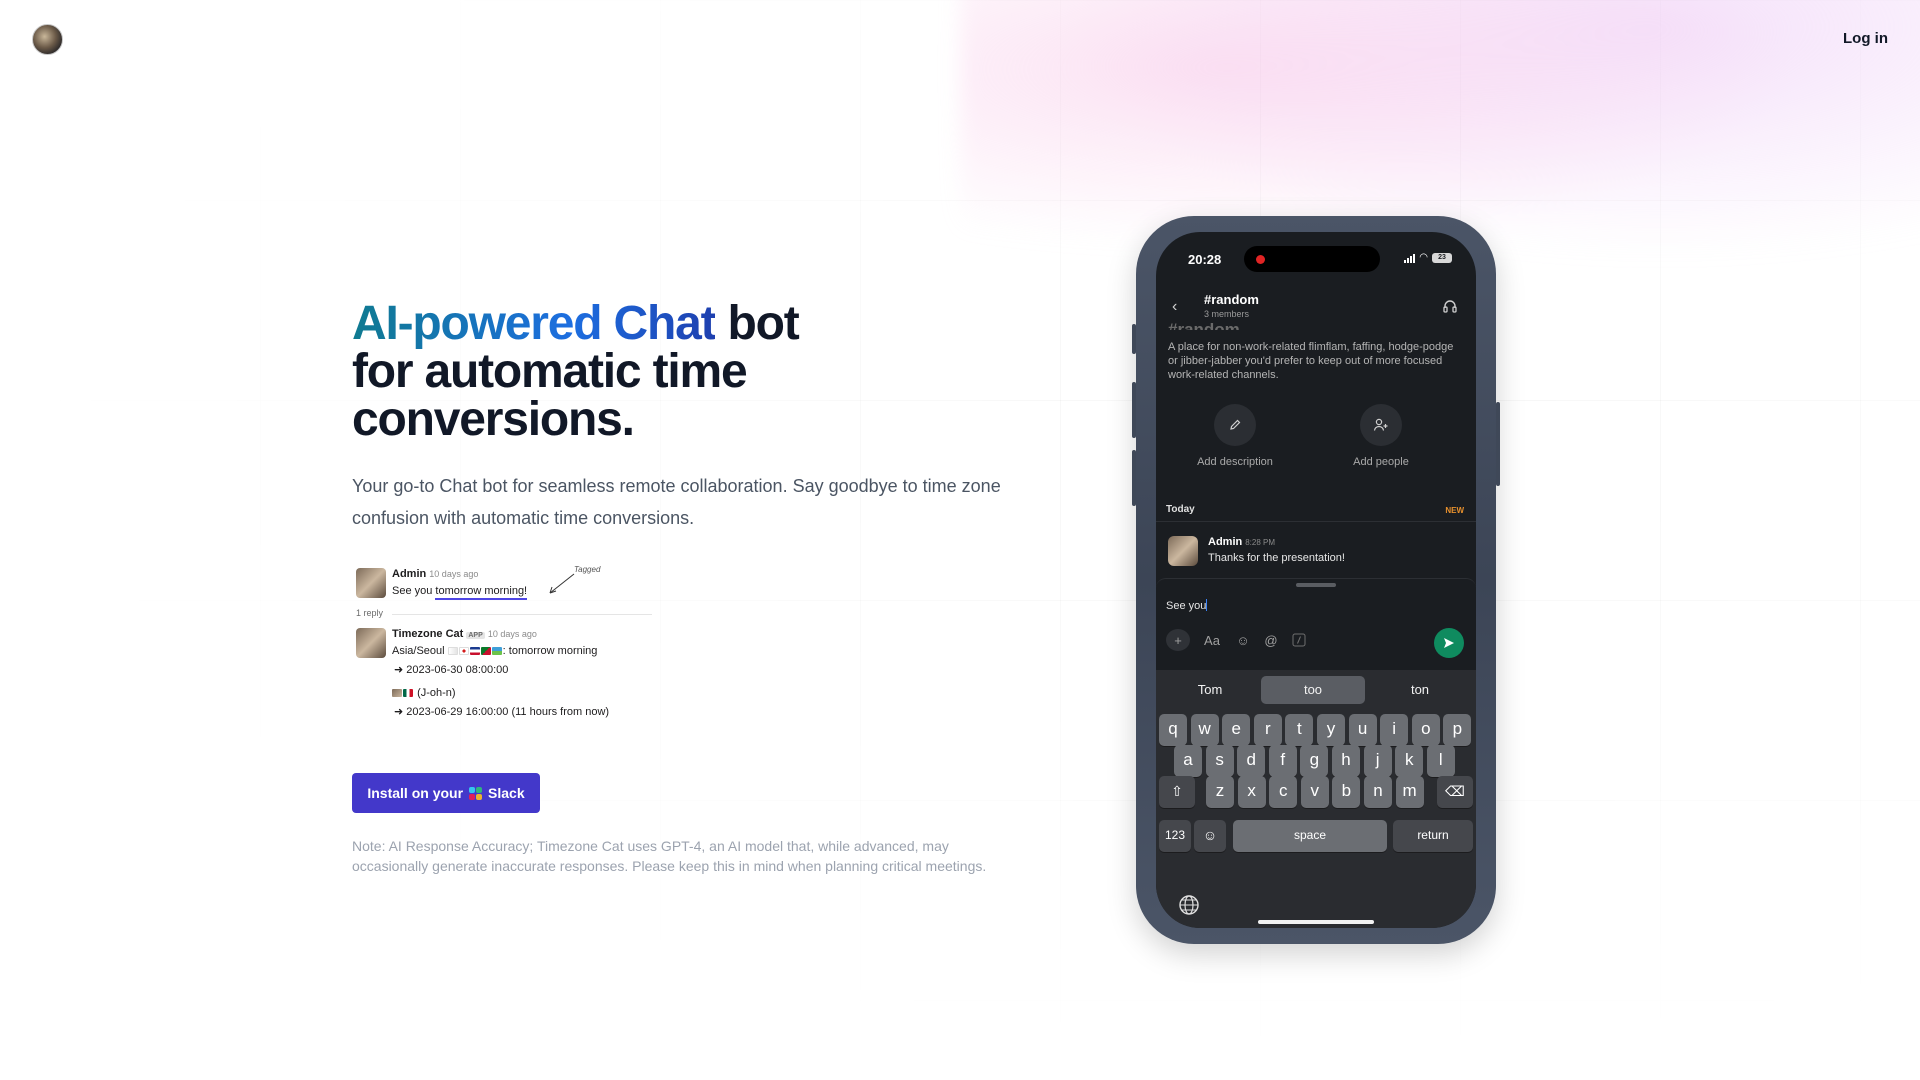 Image resolution: width=1920 pixels, height=1080 pixels. I want to click on admin-message-text: See you tomorrow morning!, so click(460, 592).